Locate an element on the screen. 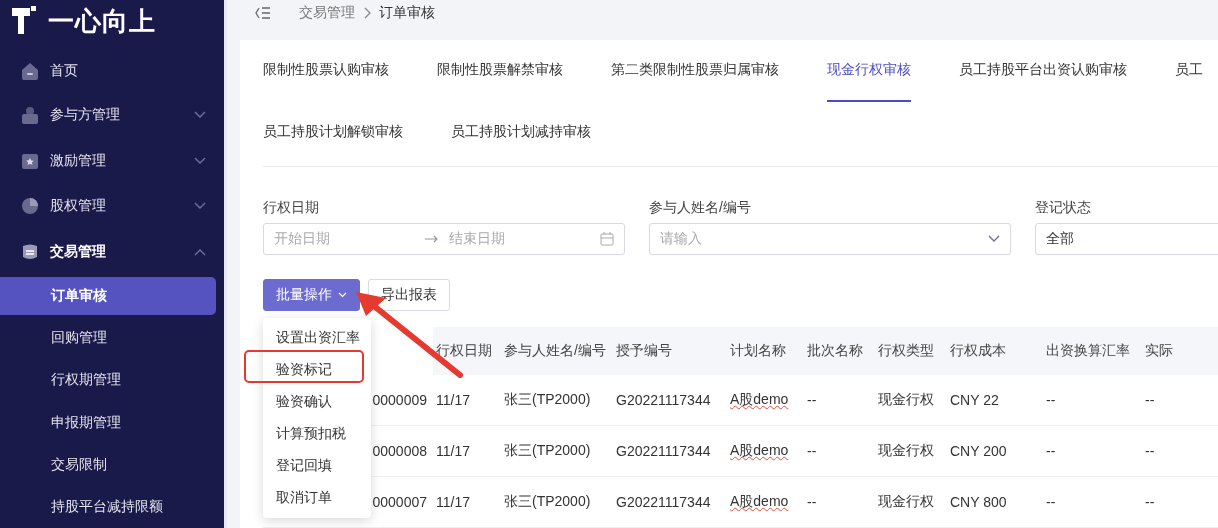 The width and height of the screenshot is (1218, 528). breadcrumb-item: 订单审核 is located at coordinates (407, 13).